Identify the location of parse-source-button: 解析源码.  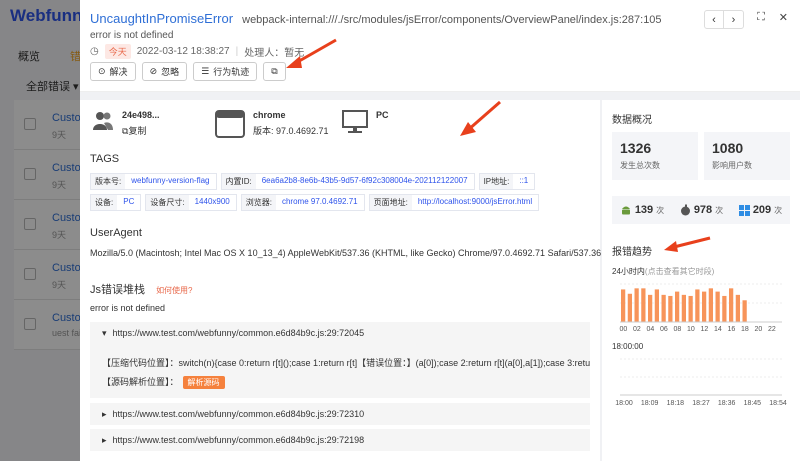
(203, 382).